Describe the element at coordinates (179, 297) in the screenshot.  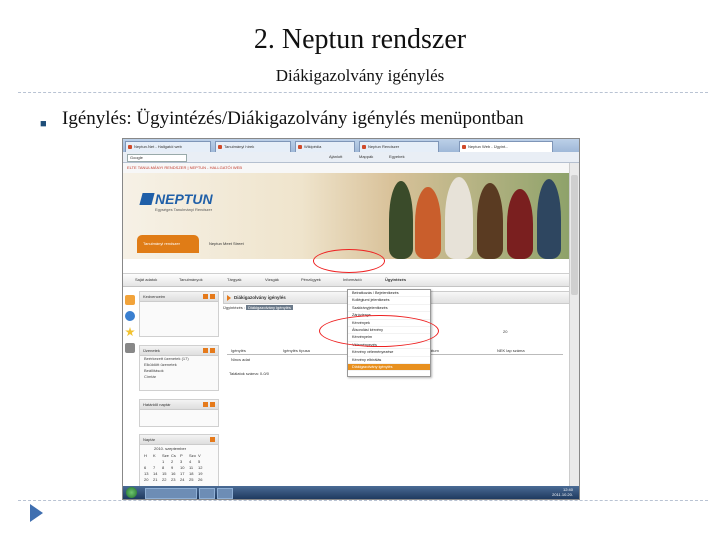
I see `favorites-box-header: Kedvenceim` at that location.